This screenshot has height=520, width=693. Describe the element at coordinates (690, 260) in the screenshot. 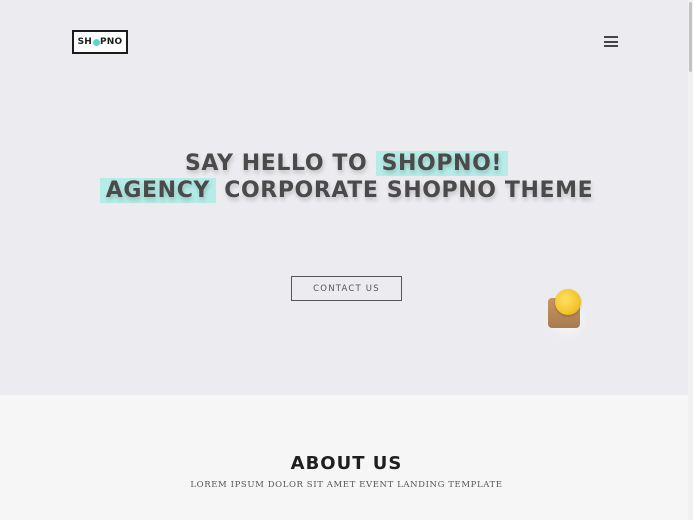

I see `page-scrollbar` at that location.